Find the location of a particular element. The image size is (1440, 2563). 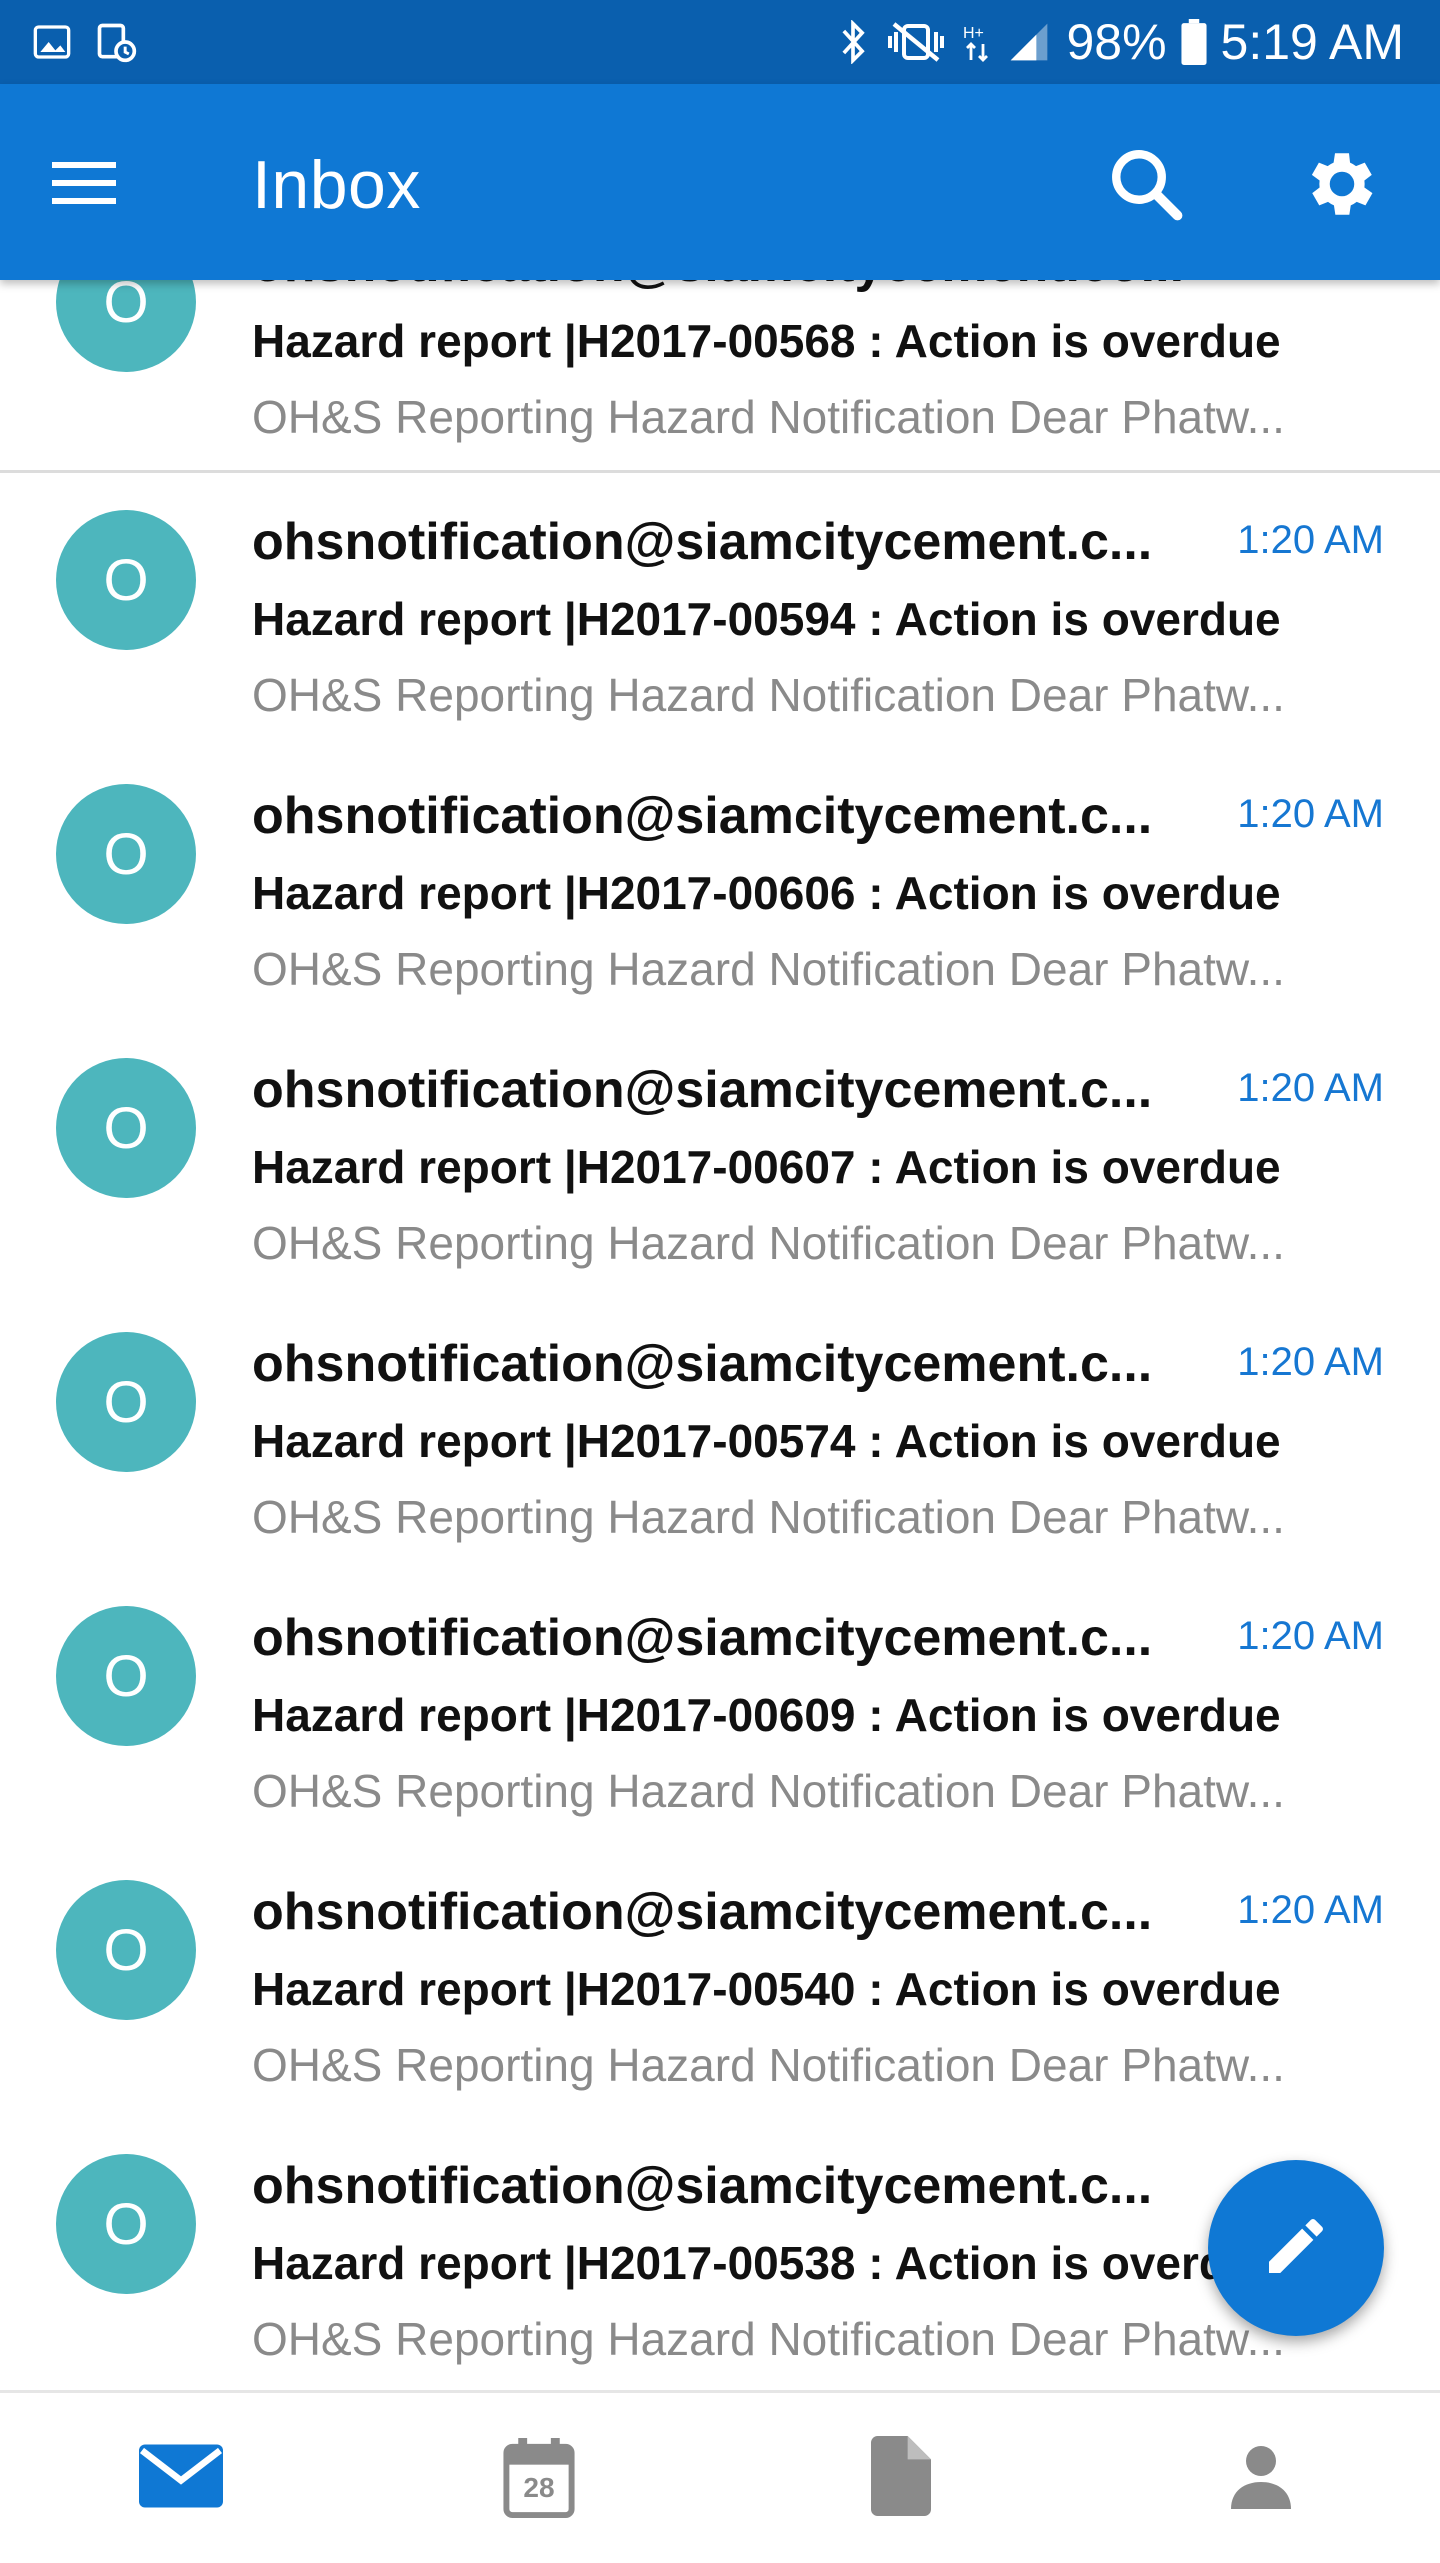

bluetooth-icon is located at coordinates (853, 42).